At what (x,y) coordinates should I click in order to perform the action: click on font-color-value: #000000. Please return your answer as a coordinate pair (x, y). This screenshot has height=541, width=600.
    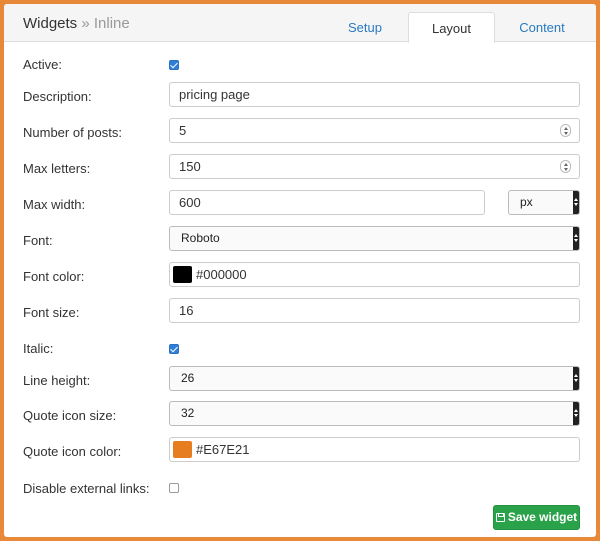
    Looking at the image, I should click on (221, 274).